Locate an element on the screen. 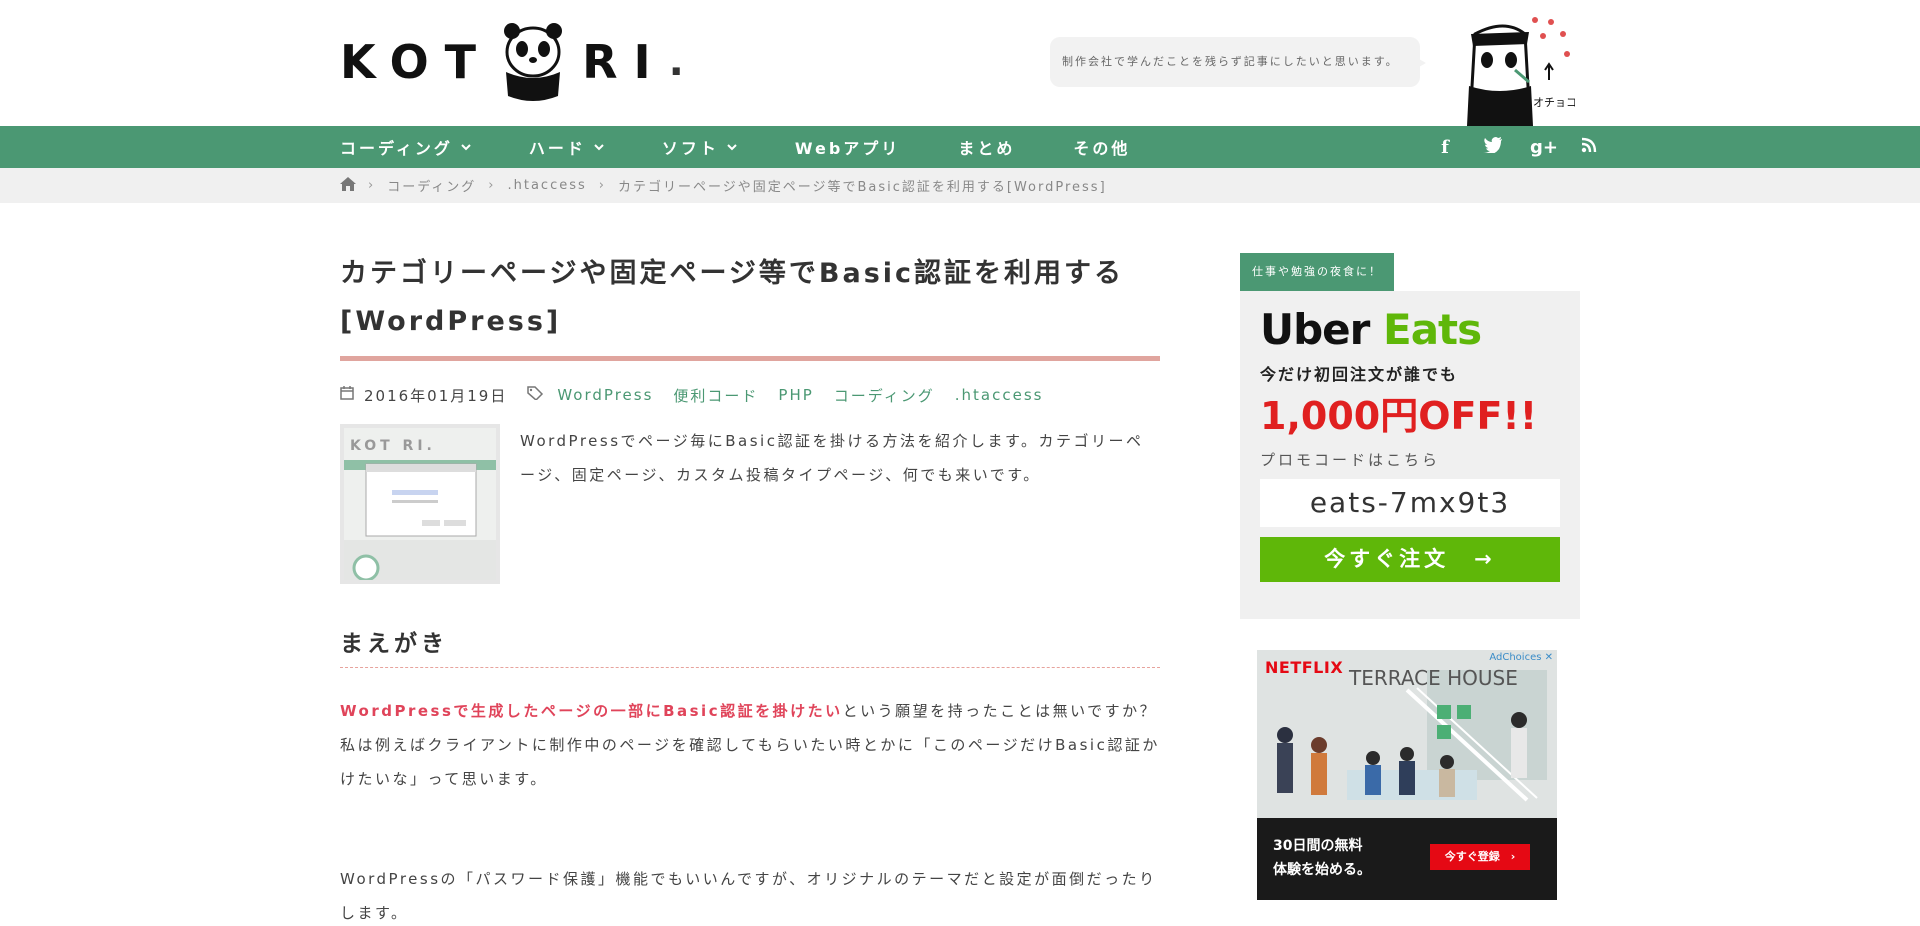 The width and height of the screenshot is (1920, 926). home-icon is located at coordinates (348, 185).